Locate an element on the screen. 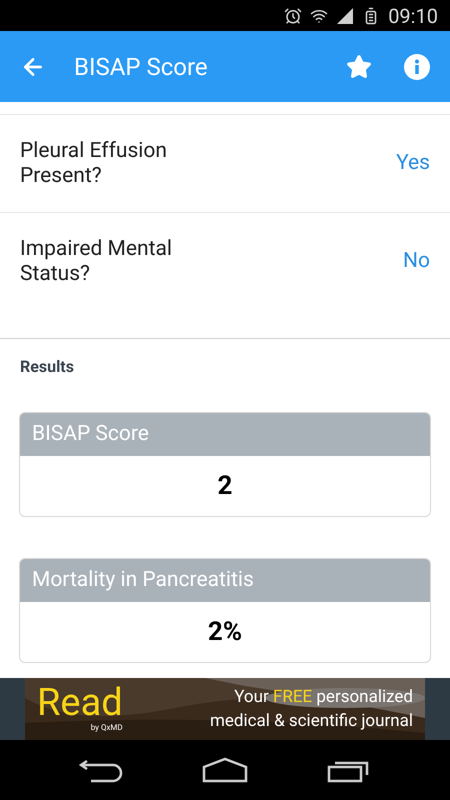  ad-banner: Read by QxMD Your FREE personalized medical & scientific journal is located at coordinates (225, 709).